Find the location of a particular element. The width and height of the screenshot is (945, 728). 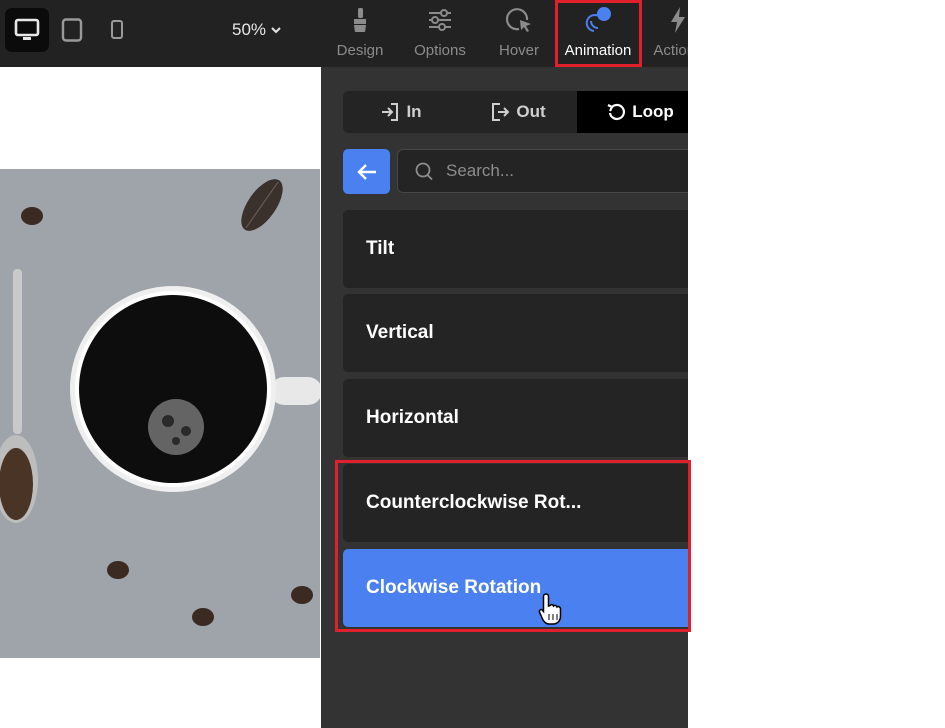

tab-design-label: Design is located at coordinates (360, 50).